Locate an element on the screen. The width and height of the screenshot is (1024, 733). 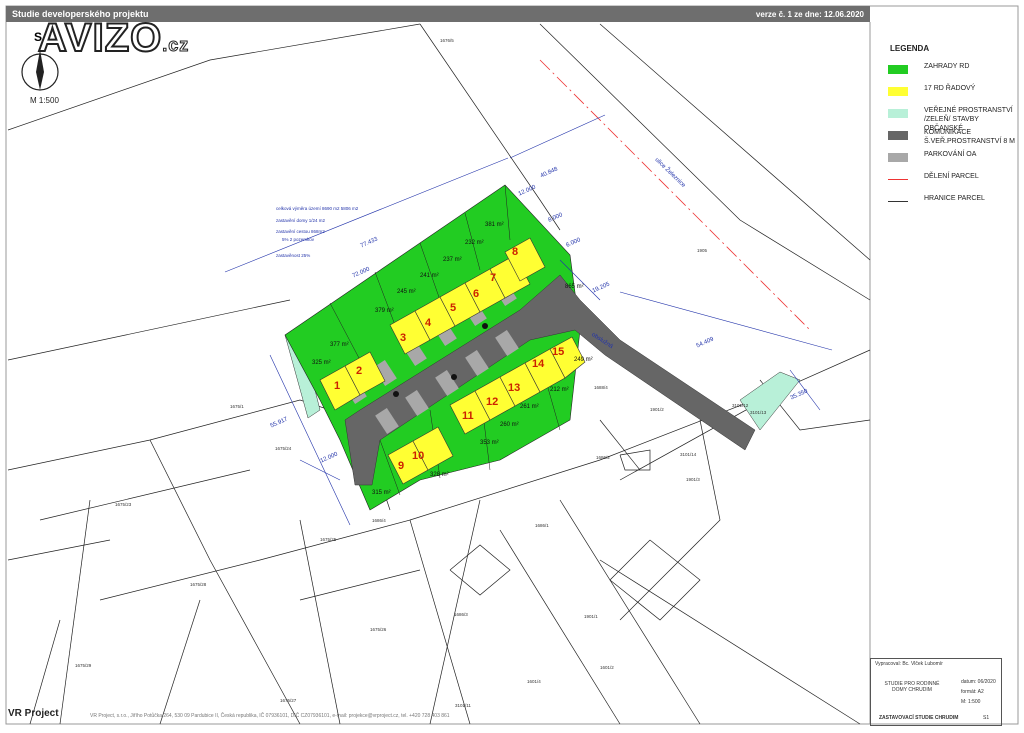
legend-label: DĚLENÍ PARCEL is located at coordinates (951, 176).